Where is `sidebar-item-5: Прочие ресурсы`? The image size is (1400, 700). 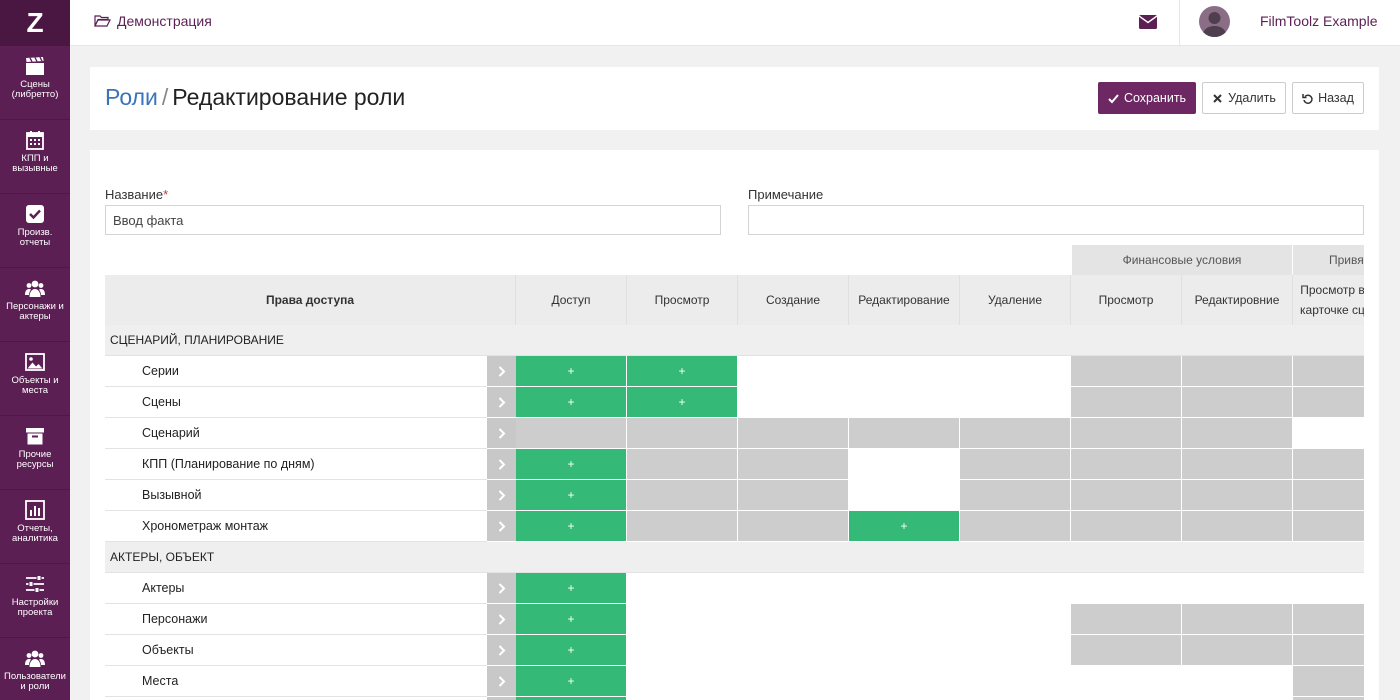 sidebar-item-5: Прочие ресурсы is located at coordinates (35, 453).